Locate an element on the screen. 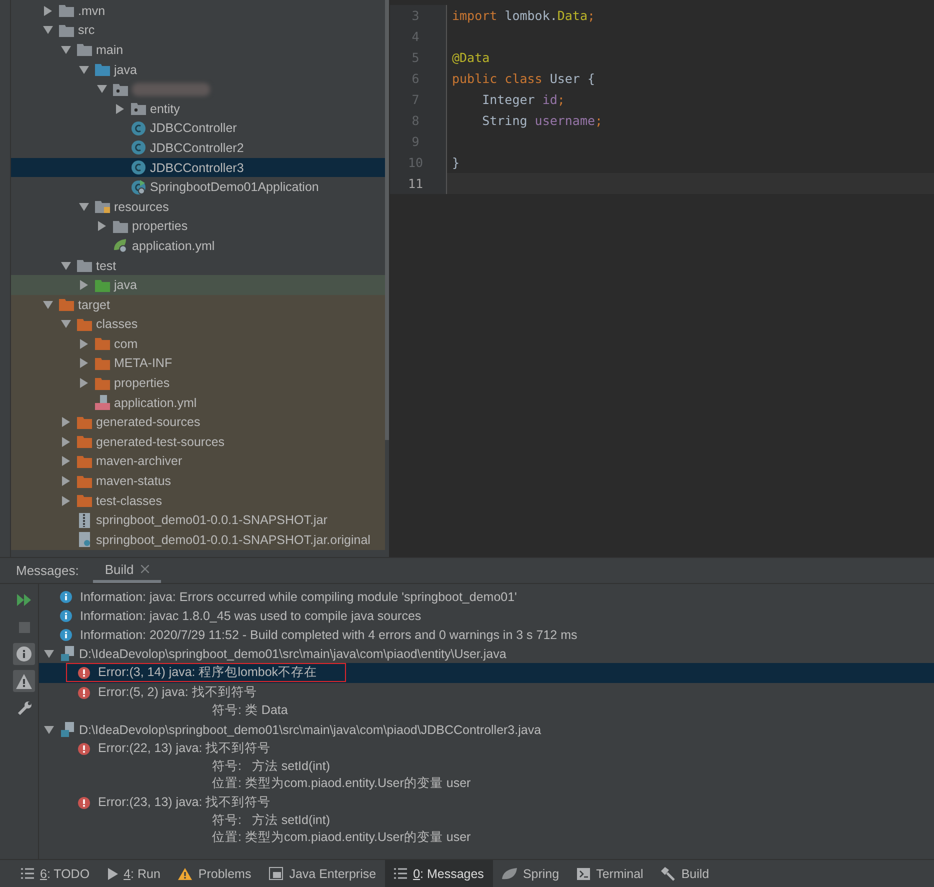  tool-window-tab: 0: Messages is located at coordinates (439, 873).